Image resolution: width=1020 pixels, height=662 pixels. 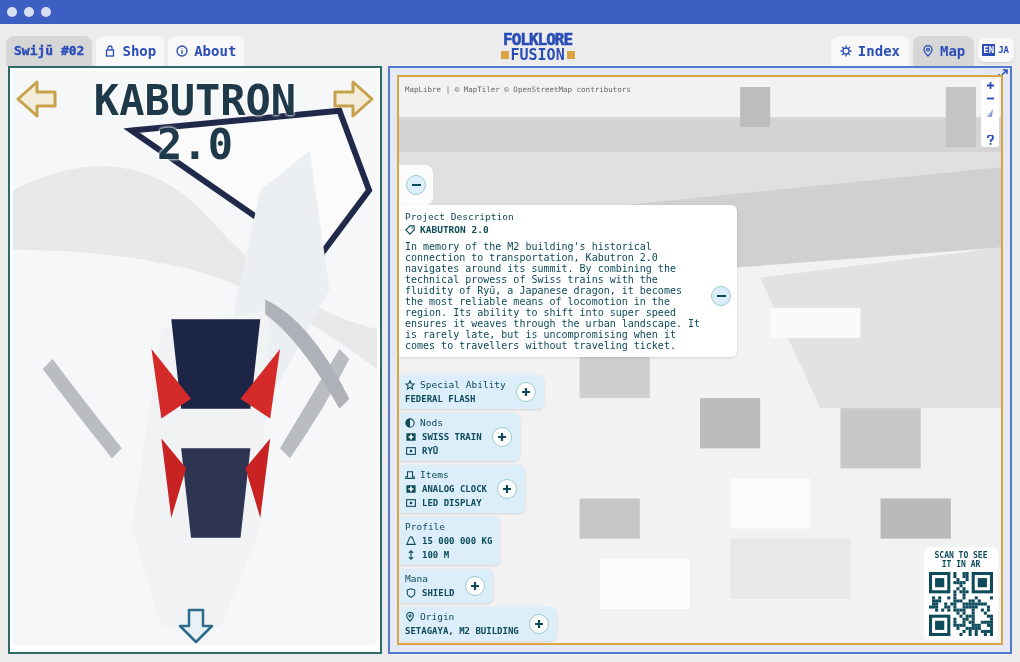 What do you see at coordinates (454, 230) in the screenshot?
I see `project-name: KABUTRON 2.0` at bounding box center [454, 230].